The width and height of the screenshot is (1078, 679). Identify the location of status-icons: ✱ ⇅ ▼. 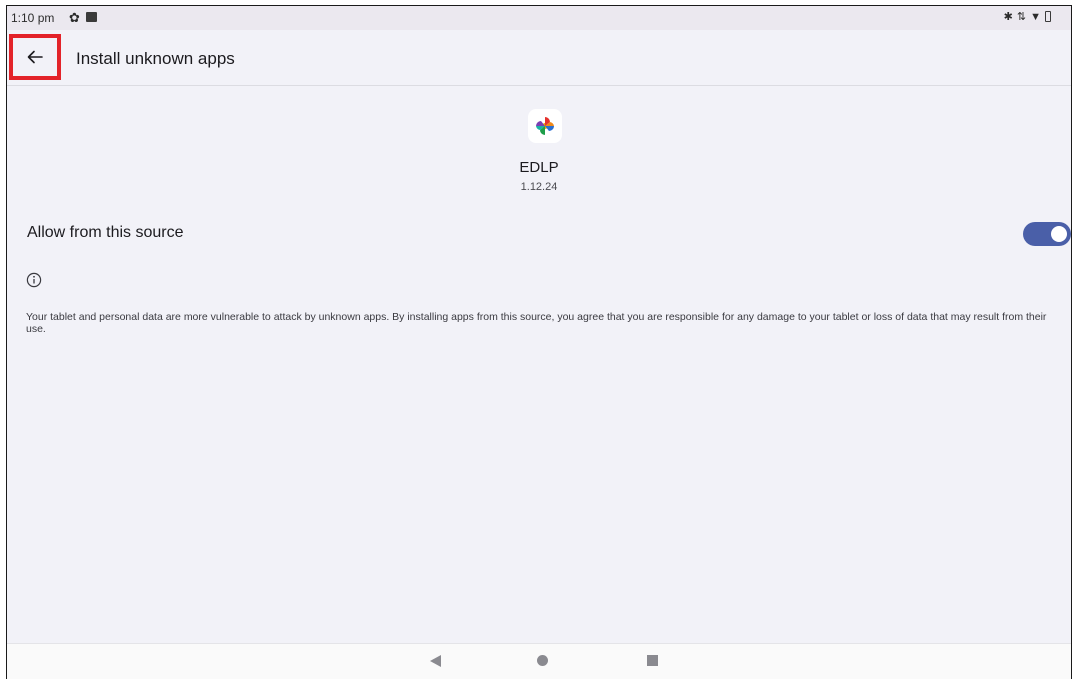
(1027, 16).